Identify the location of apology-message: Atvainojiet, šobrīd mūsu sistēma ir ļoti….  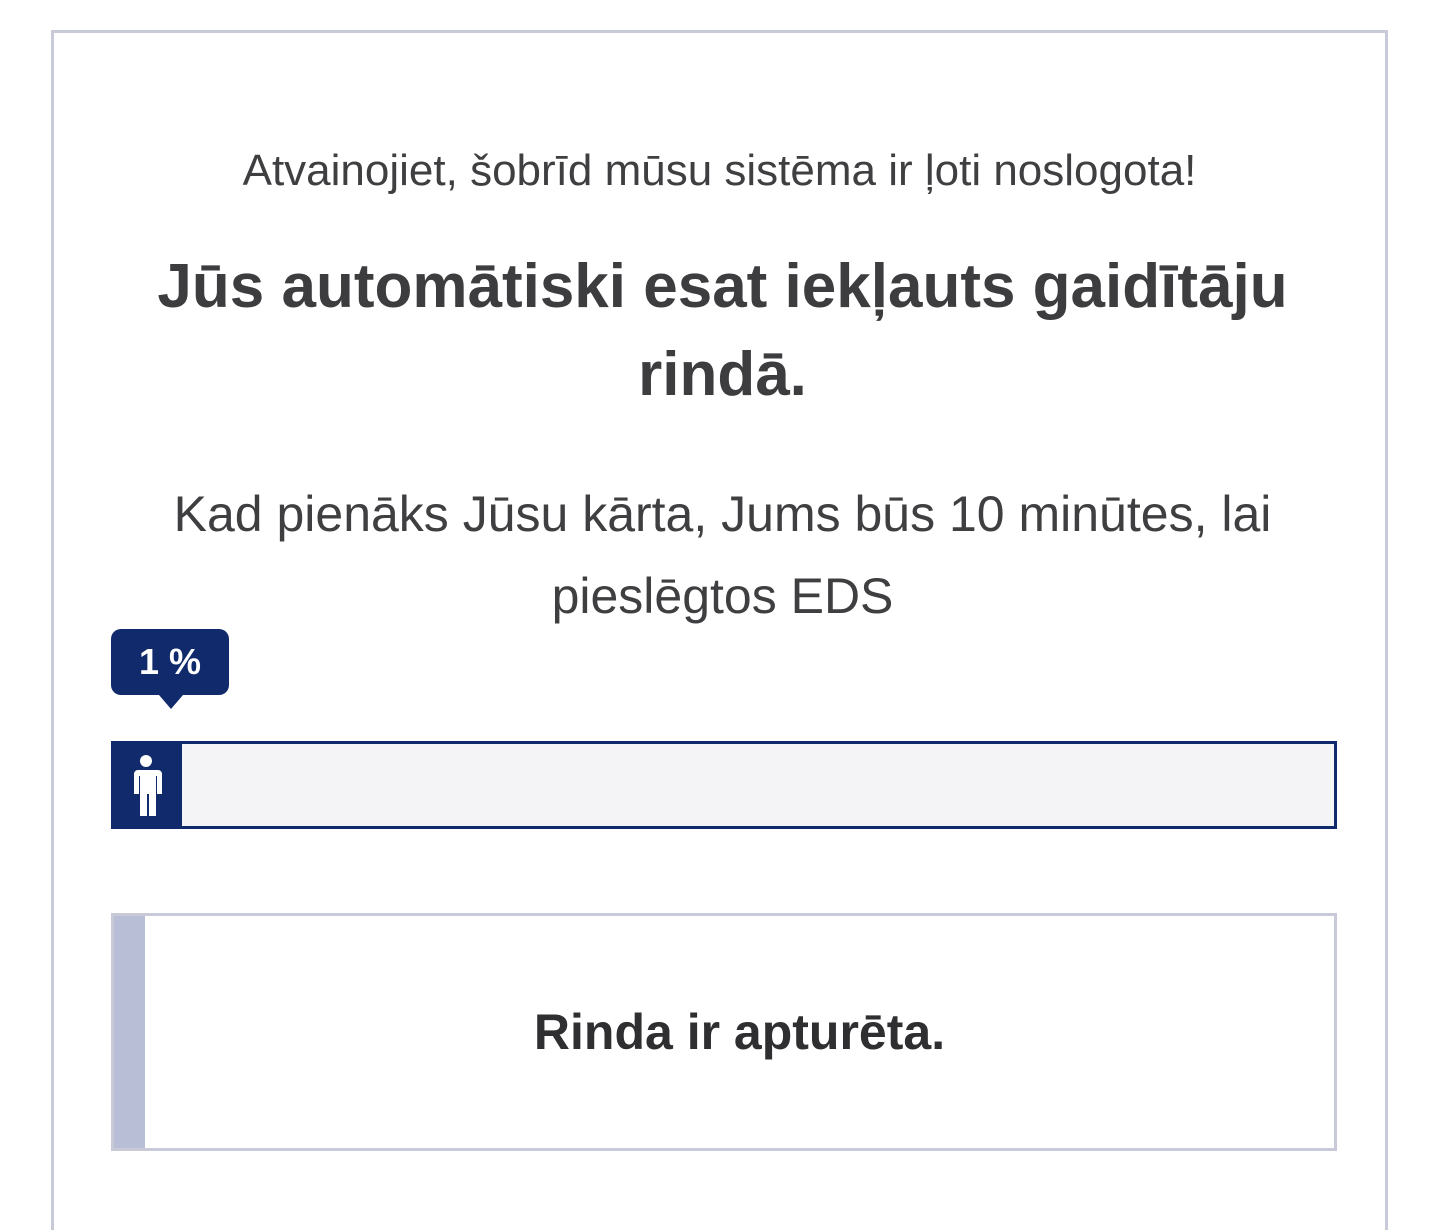
(719, 170).